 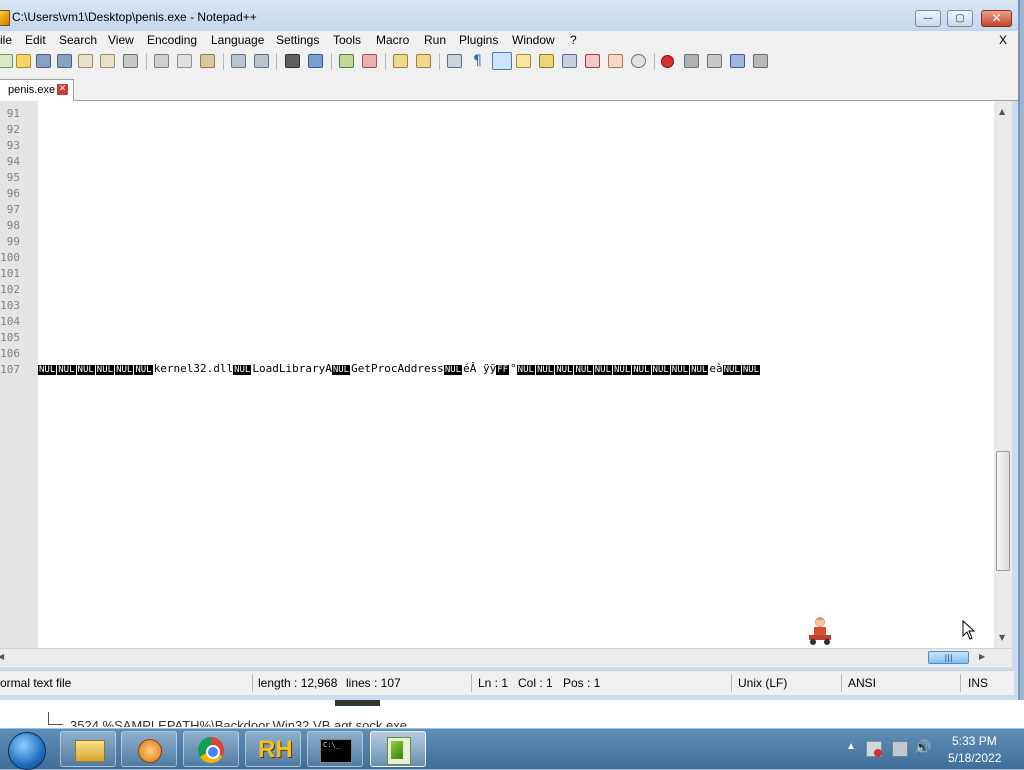 What do you see at coordinates (10, 289) in the screenshot?
I see `line-number: 102` at bounding box center [10, 289].